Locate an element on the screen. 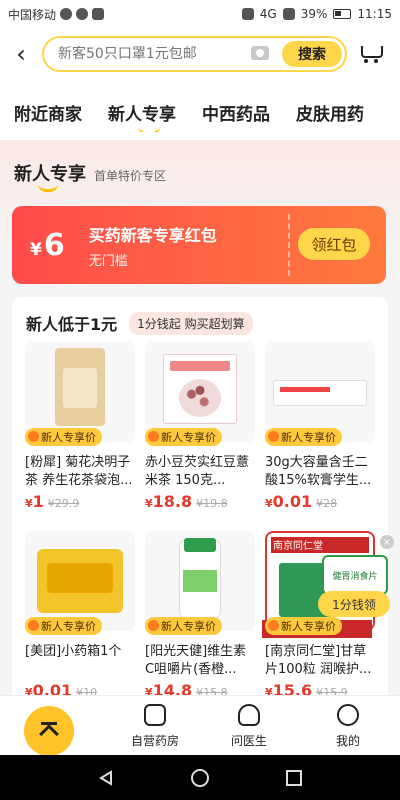  tab-nearby: 附近商家 is located at coordinates (48, 112).